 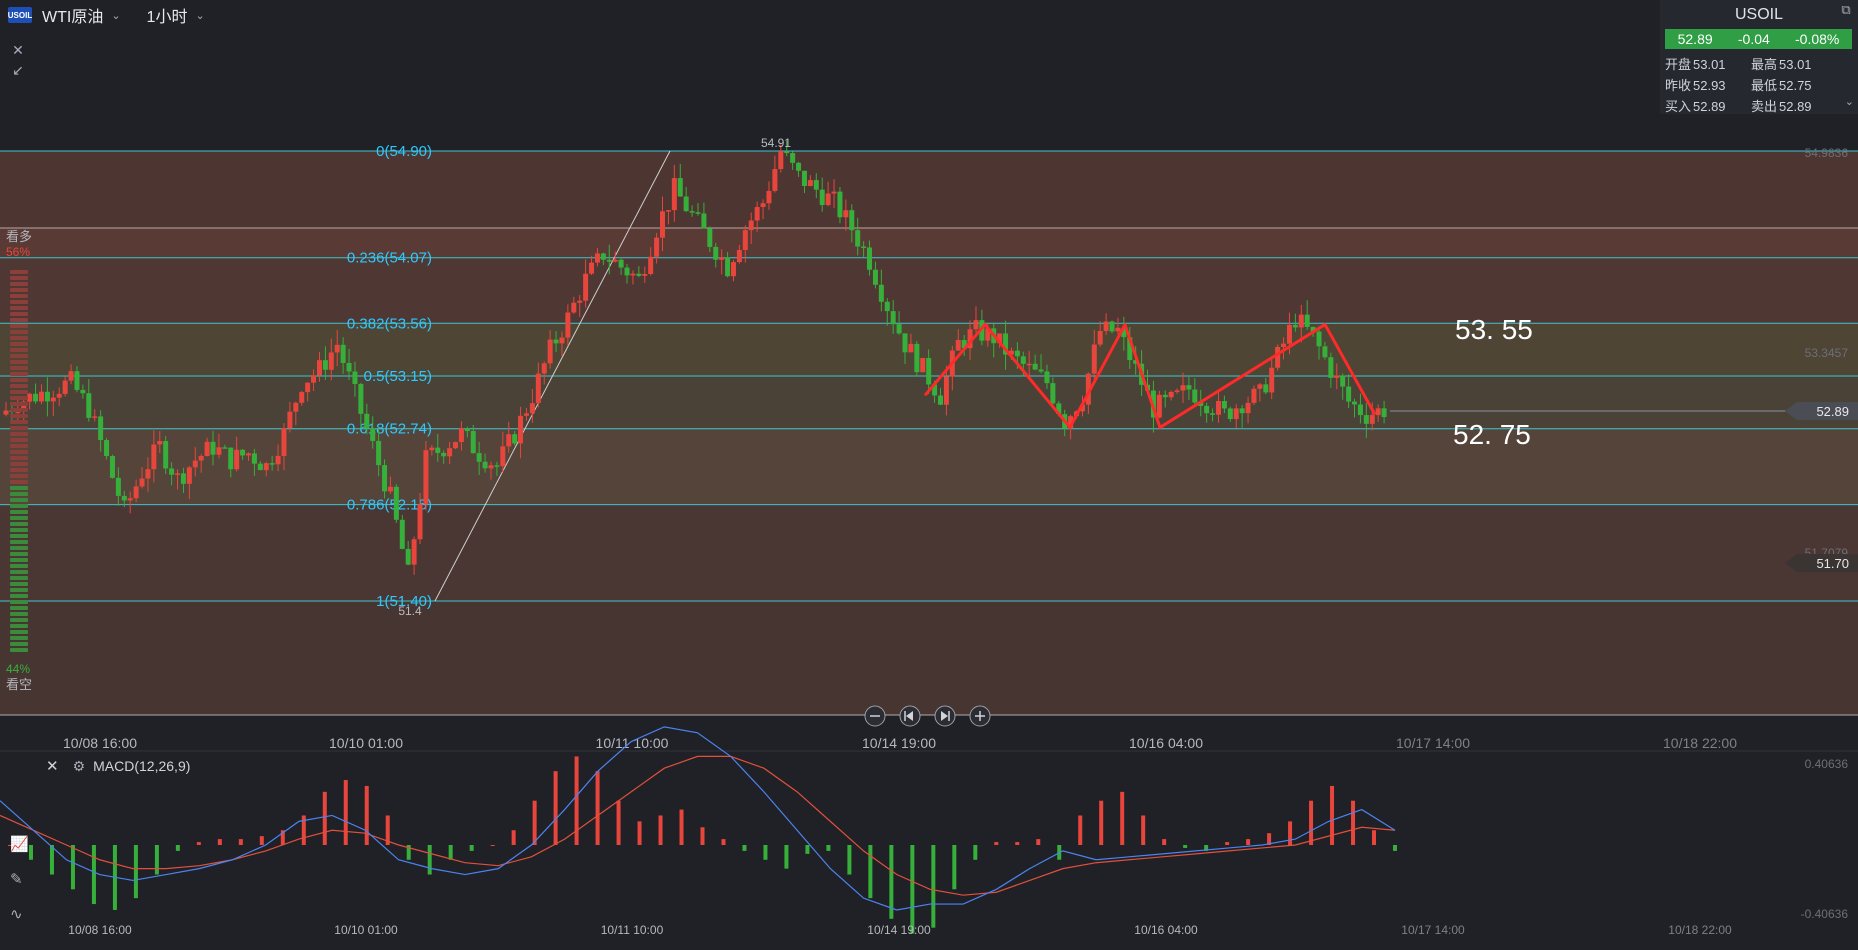 What do you see at coordinates (1832, 563) in the screenshot?
I see `price-axis-label: 51.70` at bounding box center [1832, 563].